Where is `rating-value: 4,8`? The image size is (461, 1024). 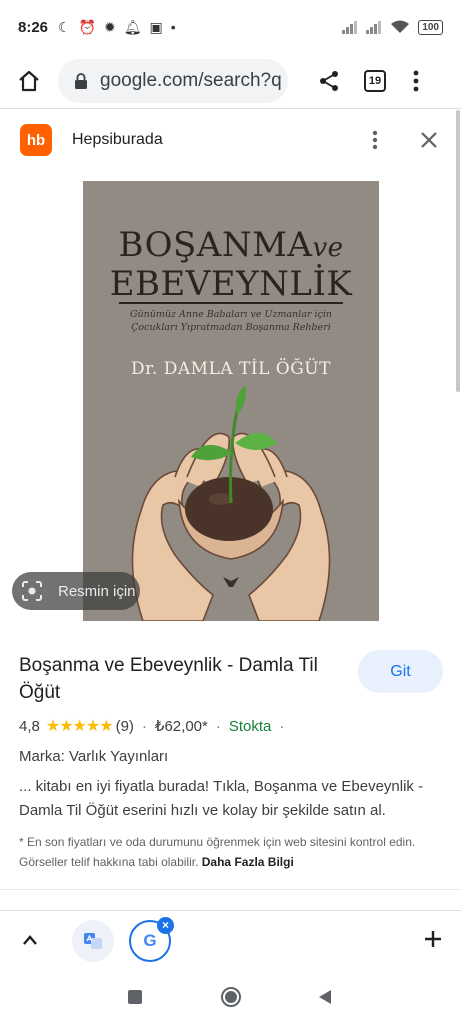 rating-value: 4,8 is located at coordinates (29, 726).